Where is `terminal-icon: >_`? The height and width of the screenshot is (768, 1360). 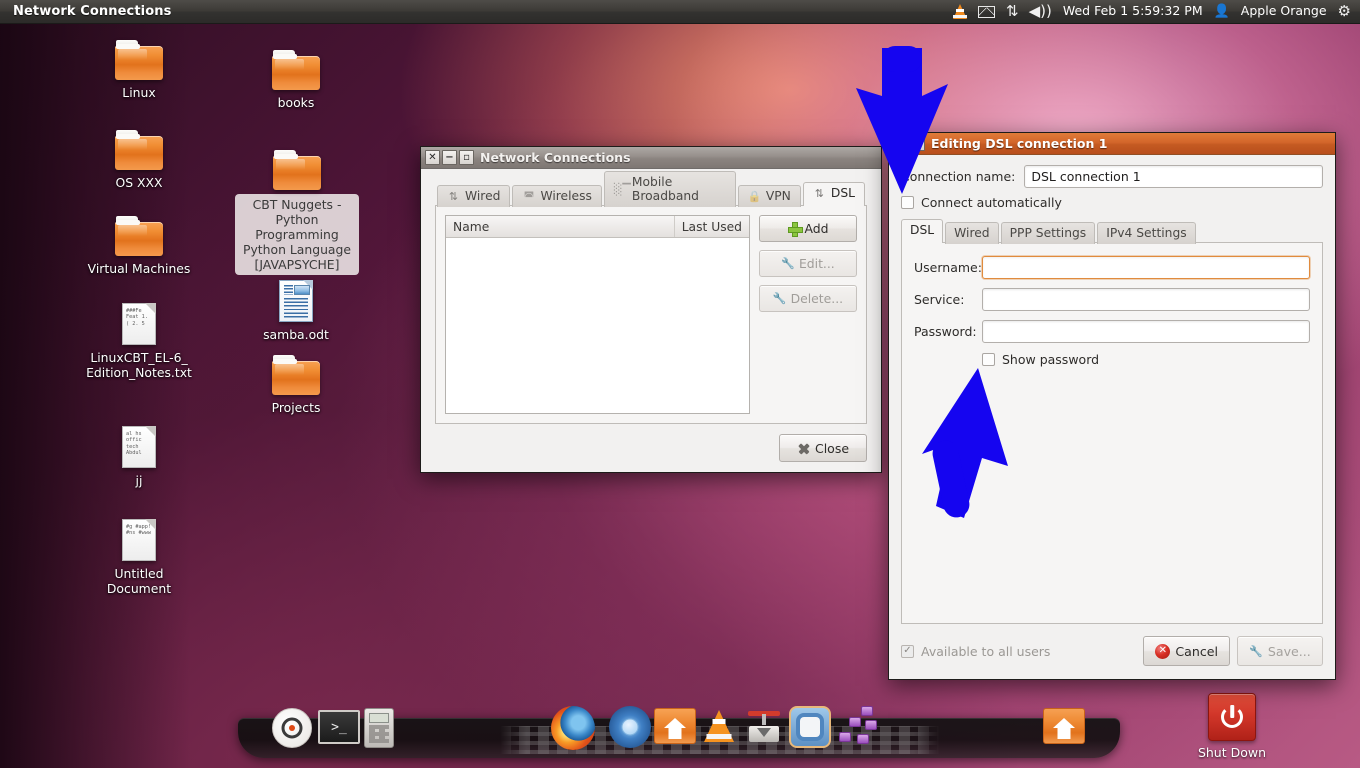
terminal-icon: >_ is located at coordinates (339, 727).